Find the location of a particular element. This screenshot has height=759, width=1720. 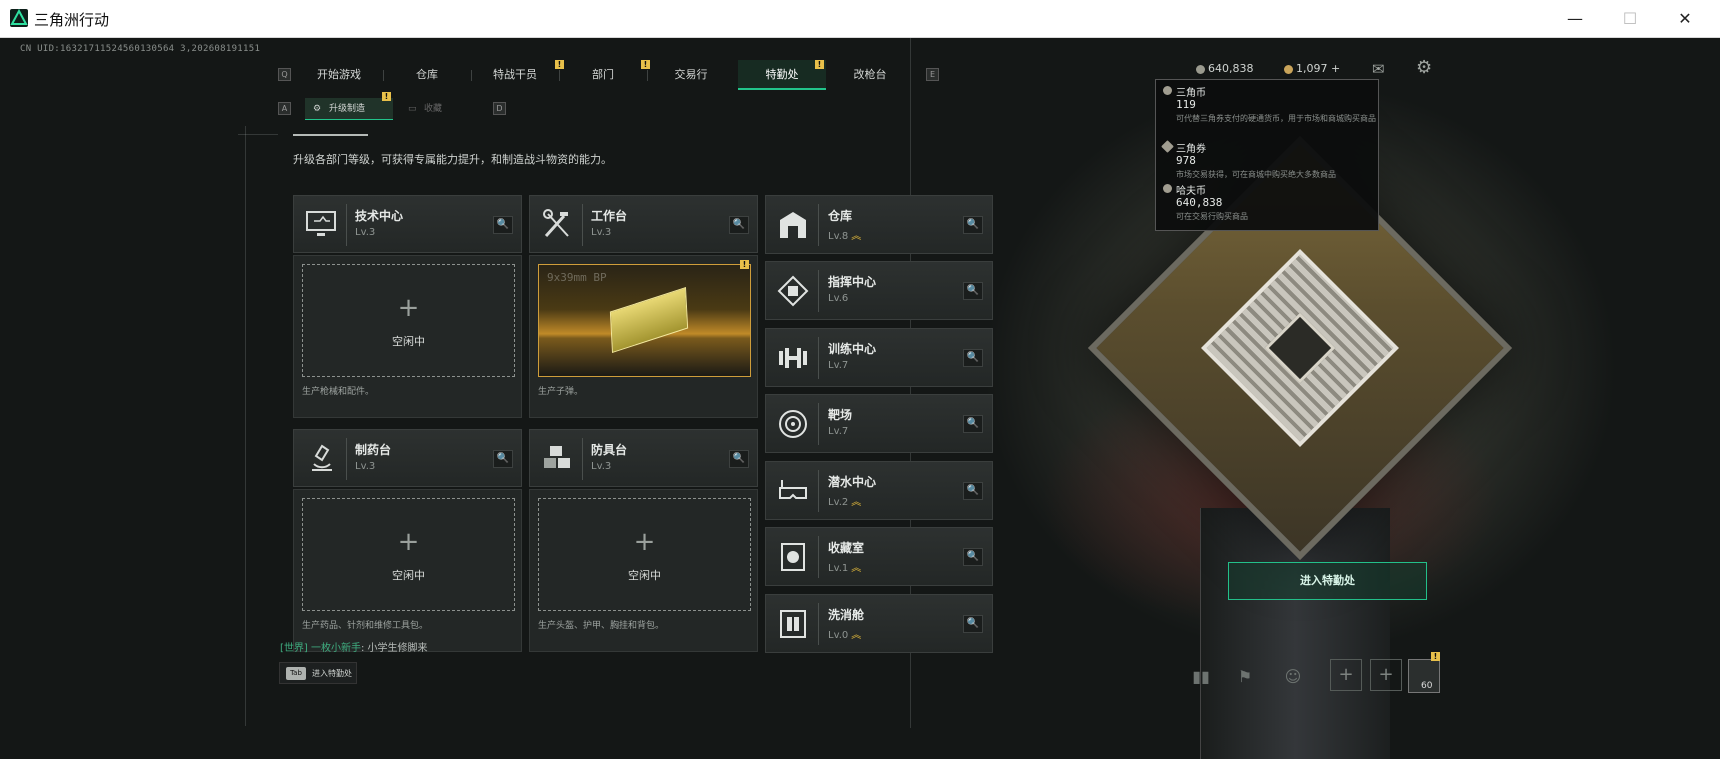

card-workbench-body: 9x39mm BP ! 生产子弹。 is located at coordinates (643, 336).